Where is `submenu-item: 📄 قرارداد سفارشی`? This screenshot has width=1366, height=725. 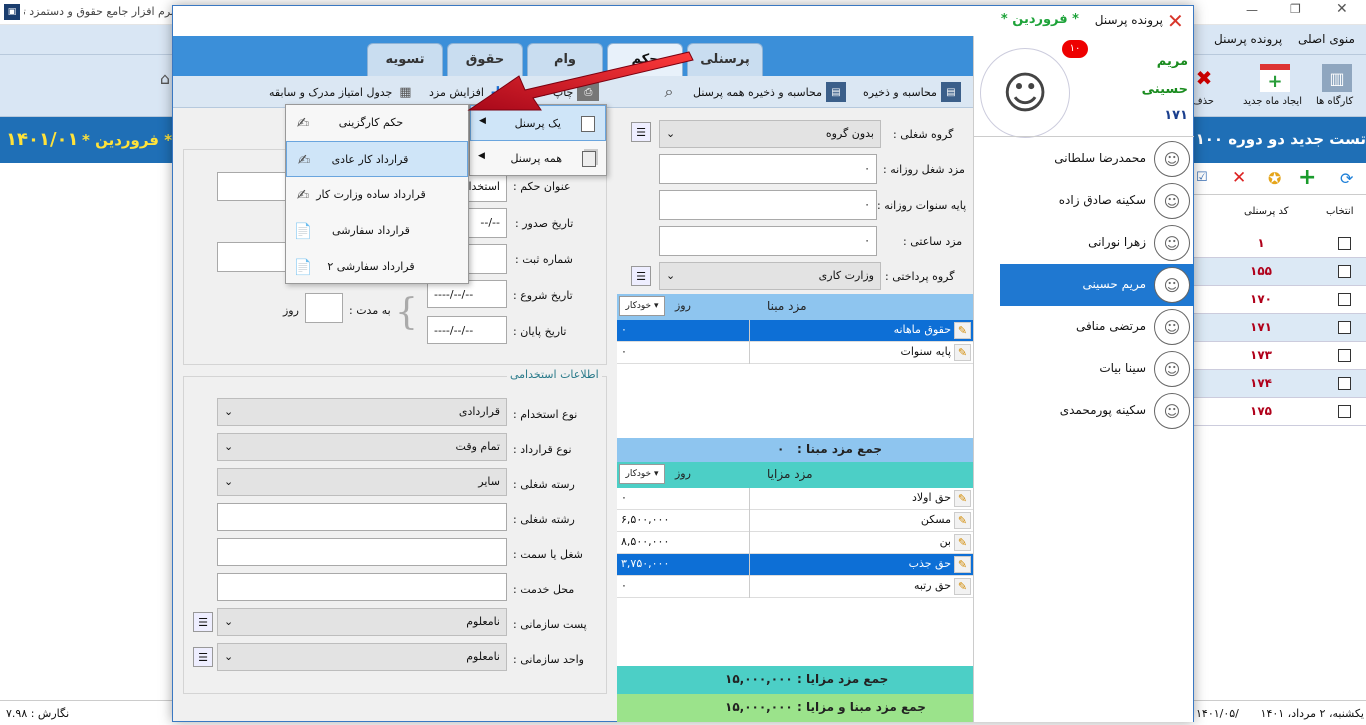 submenu-item: 📄 قرارداد سفارشی is located at coordinates (377, 231).